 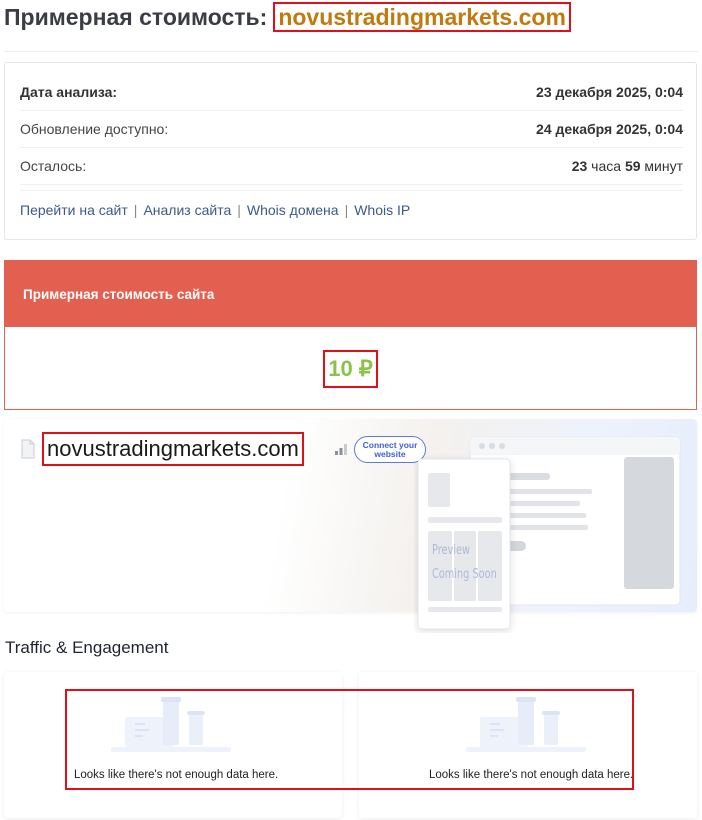 I want to click on traffic-section-title: Traffic & Engagement, so click(x=87, y=647).